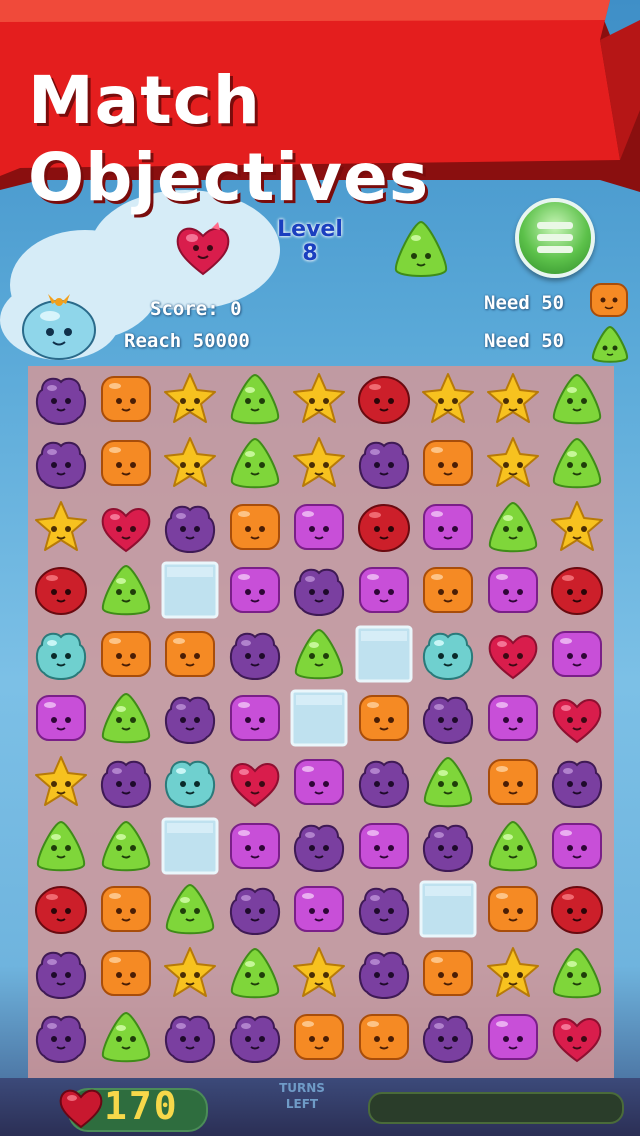 The width and height of the screenshot is (640, 1136). I want to click on ice-tile, so click(384, 654).